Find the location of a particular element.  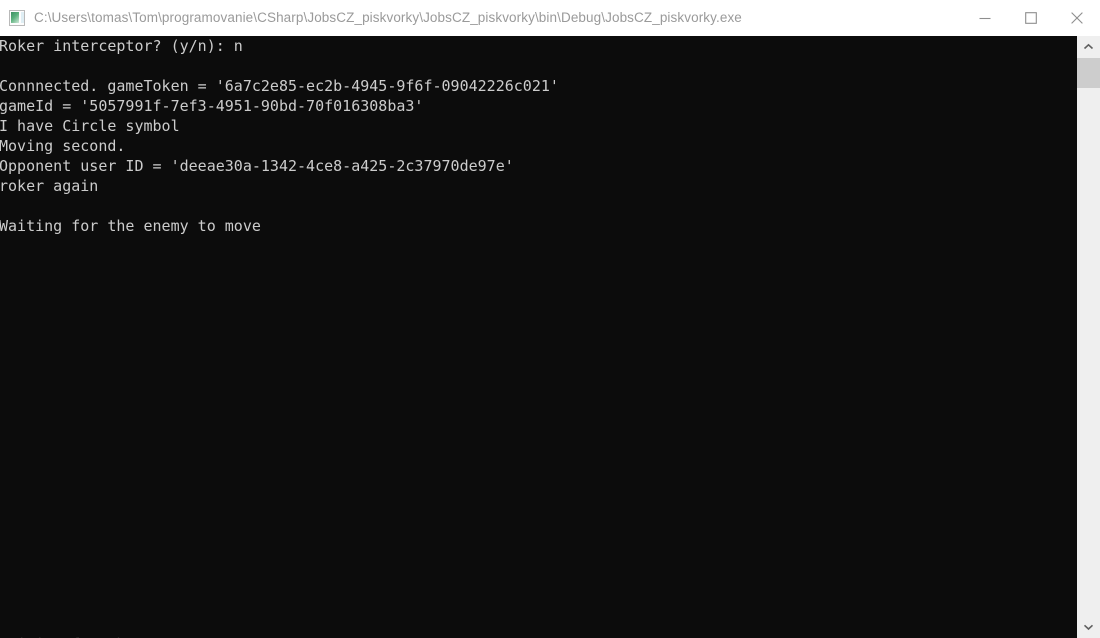

scrollbar-track is located at coordinates (1088, 337).